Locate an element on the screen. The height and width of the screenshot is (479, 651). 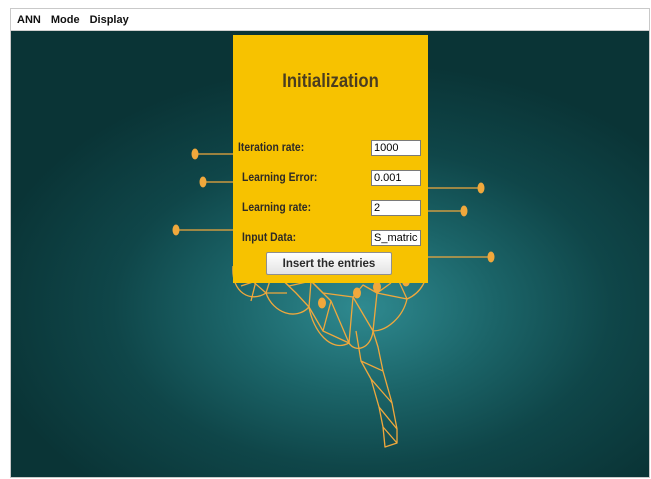
menu-mode: Mode is located at coordinates (65, 20).